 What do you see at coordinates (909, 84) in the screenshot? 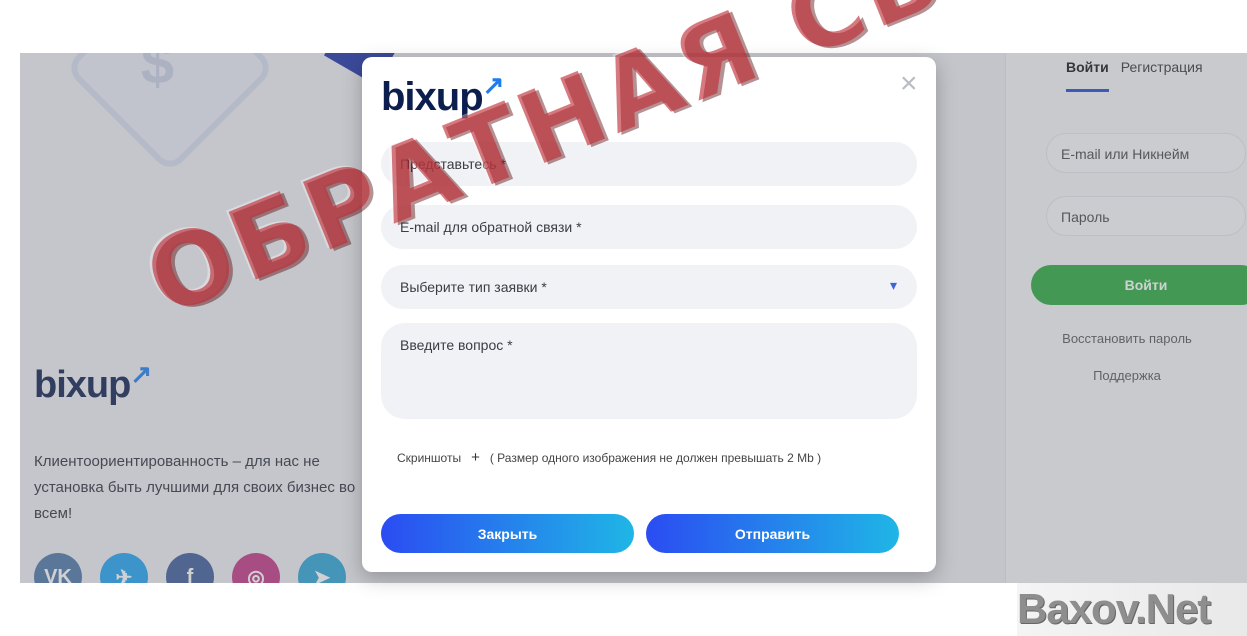
I see `close-icon: ×` at bounding box center [909, 84].